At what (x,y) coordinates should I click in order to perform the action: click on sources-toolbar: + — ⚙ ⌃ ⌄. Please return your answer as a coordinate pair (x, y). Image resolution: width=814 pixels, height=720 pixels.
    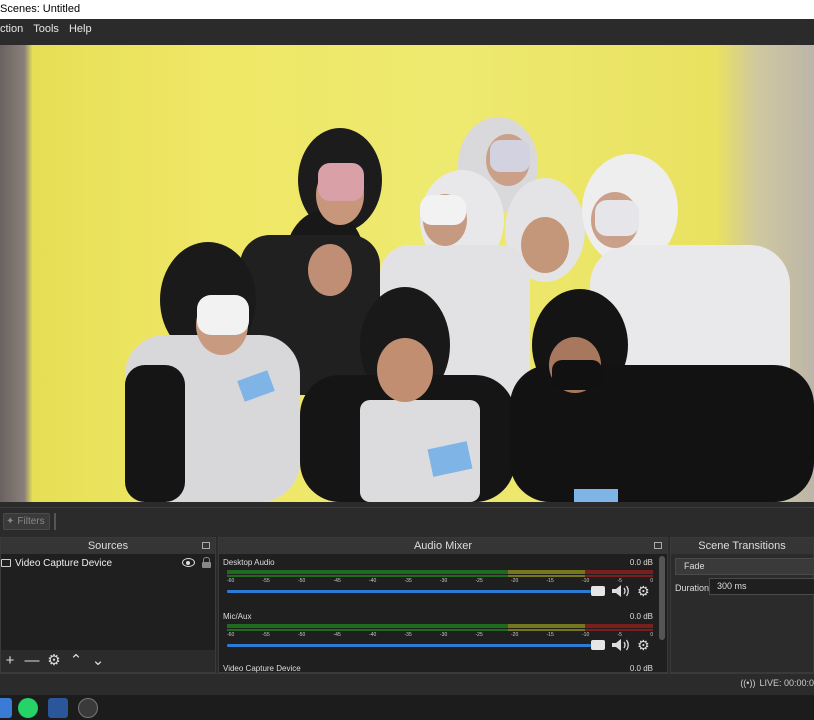
    Looking at the image, I should click on (108, 661).